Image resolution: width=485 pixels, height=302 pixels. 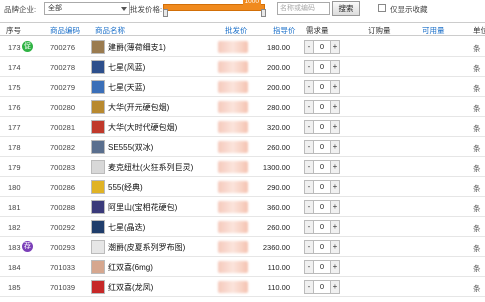 What do you see at coordinates (382, 8) in the screenshot?
I see `favorites-only-checkbox` at bounding box center [382, 8].